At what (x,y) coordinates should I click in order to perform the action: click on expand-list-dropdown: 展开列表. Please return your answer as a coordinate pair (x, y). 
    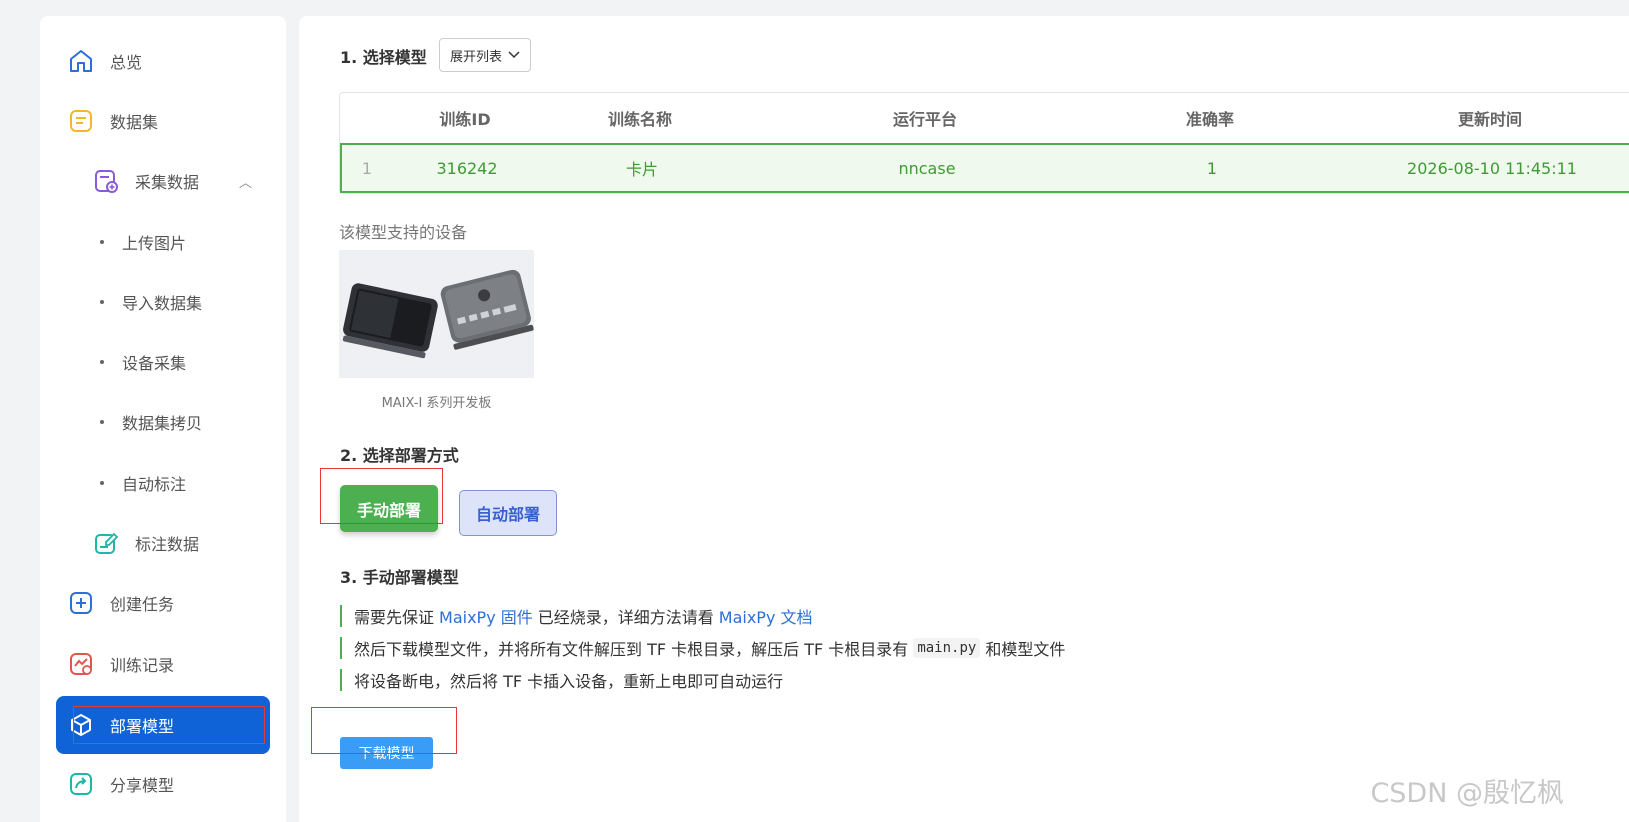
    Looking at the image, I should click on (485, 55).